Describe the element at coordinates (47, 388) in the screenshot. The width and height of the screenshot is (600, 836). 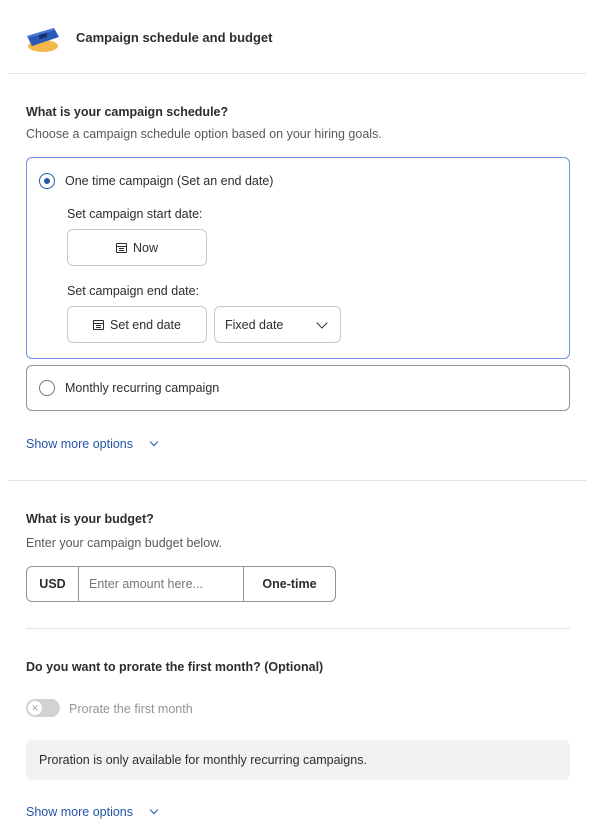
I see `monthly-radio` at that location.